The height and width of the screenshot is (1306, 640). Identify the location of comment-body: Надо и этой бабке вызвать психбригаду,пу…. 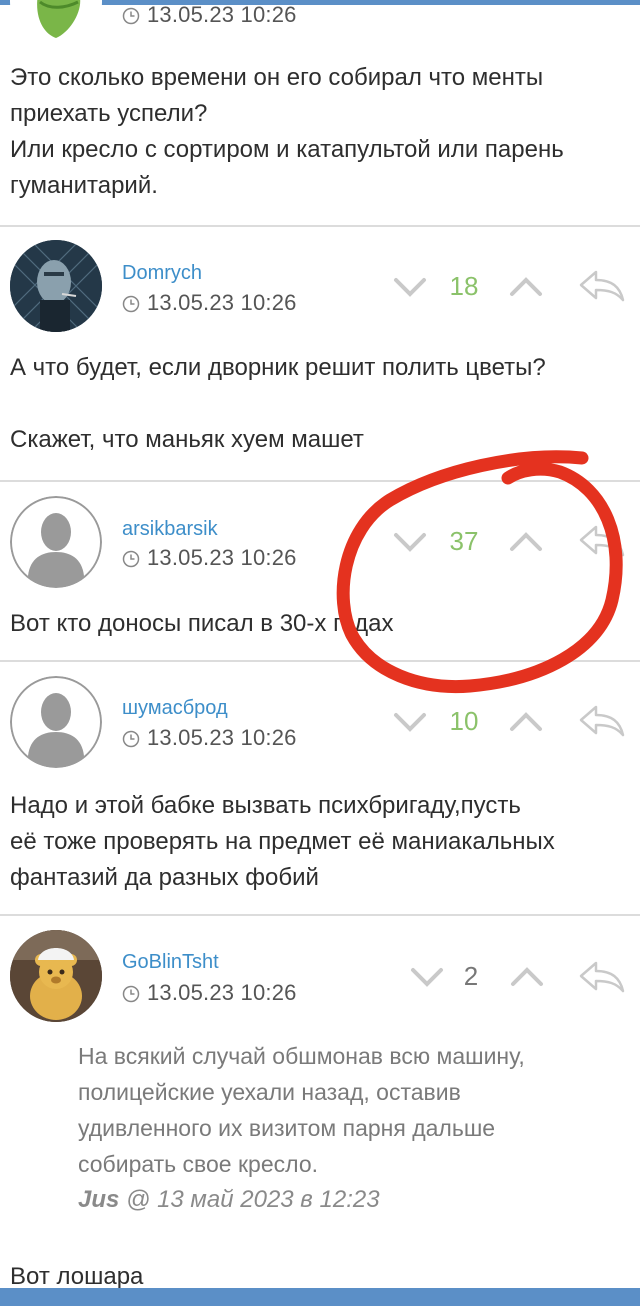
(282, 841).